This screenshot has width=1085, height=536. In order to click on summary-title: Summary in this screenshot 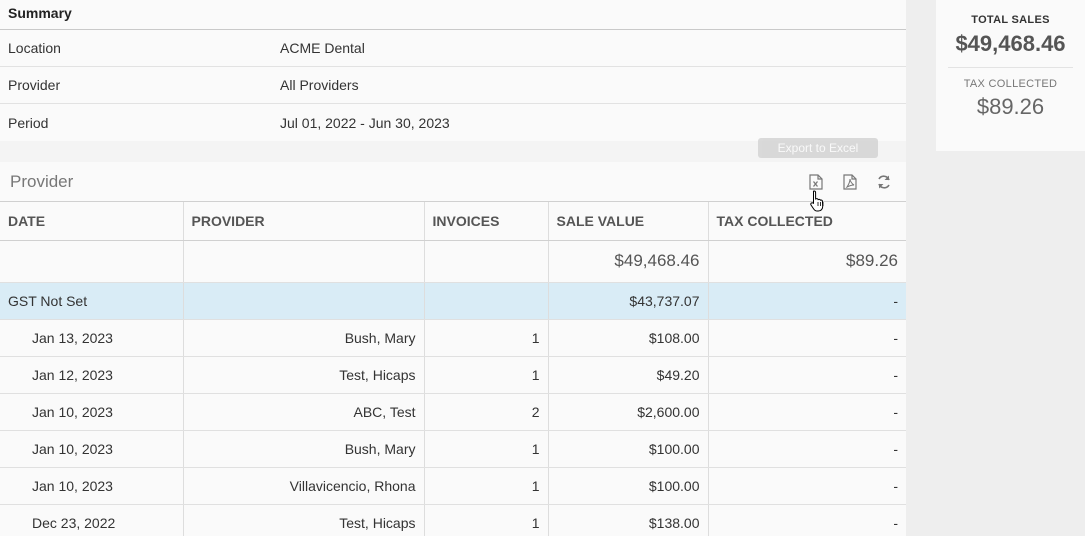, I will do `click(453, 15)`.